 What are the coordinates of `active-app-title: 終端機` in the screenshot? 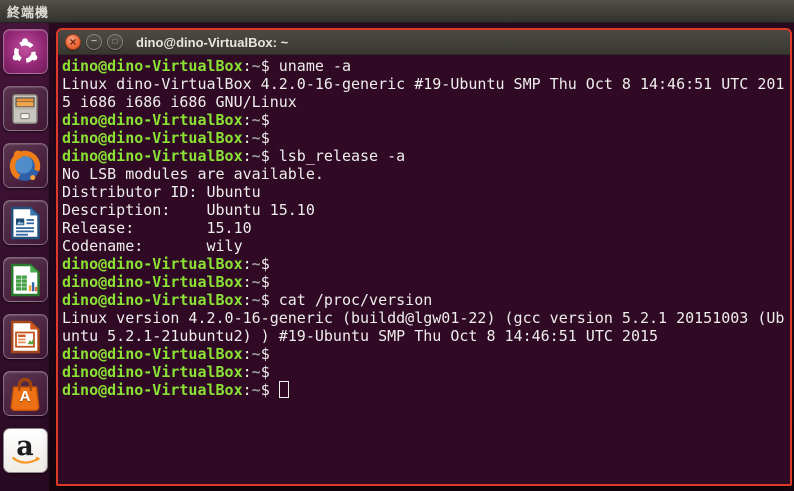 It's located at (28, 12).